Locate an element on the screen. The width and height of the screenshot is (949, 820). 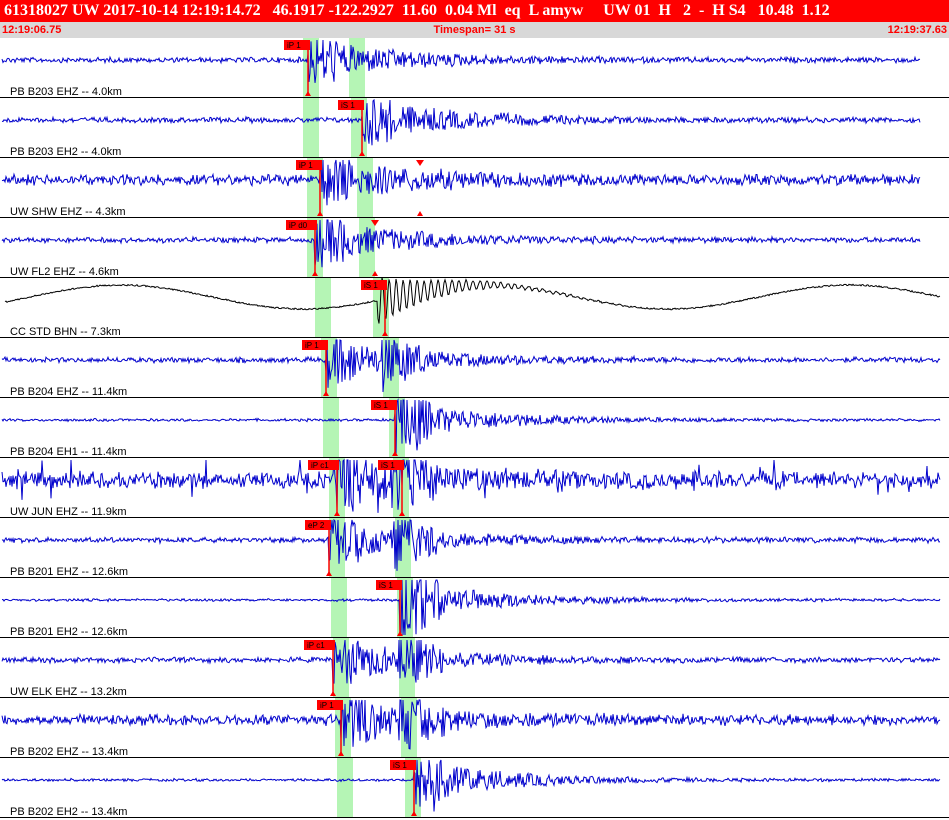
station-label: PB B203 EH2 -- 4.0km is located at coordinates (65, 152).